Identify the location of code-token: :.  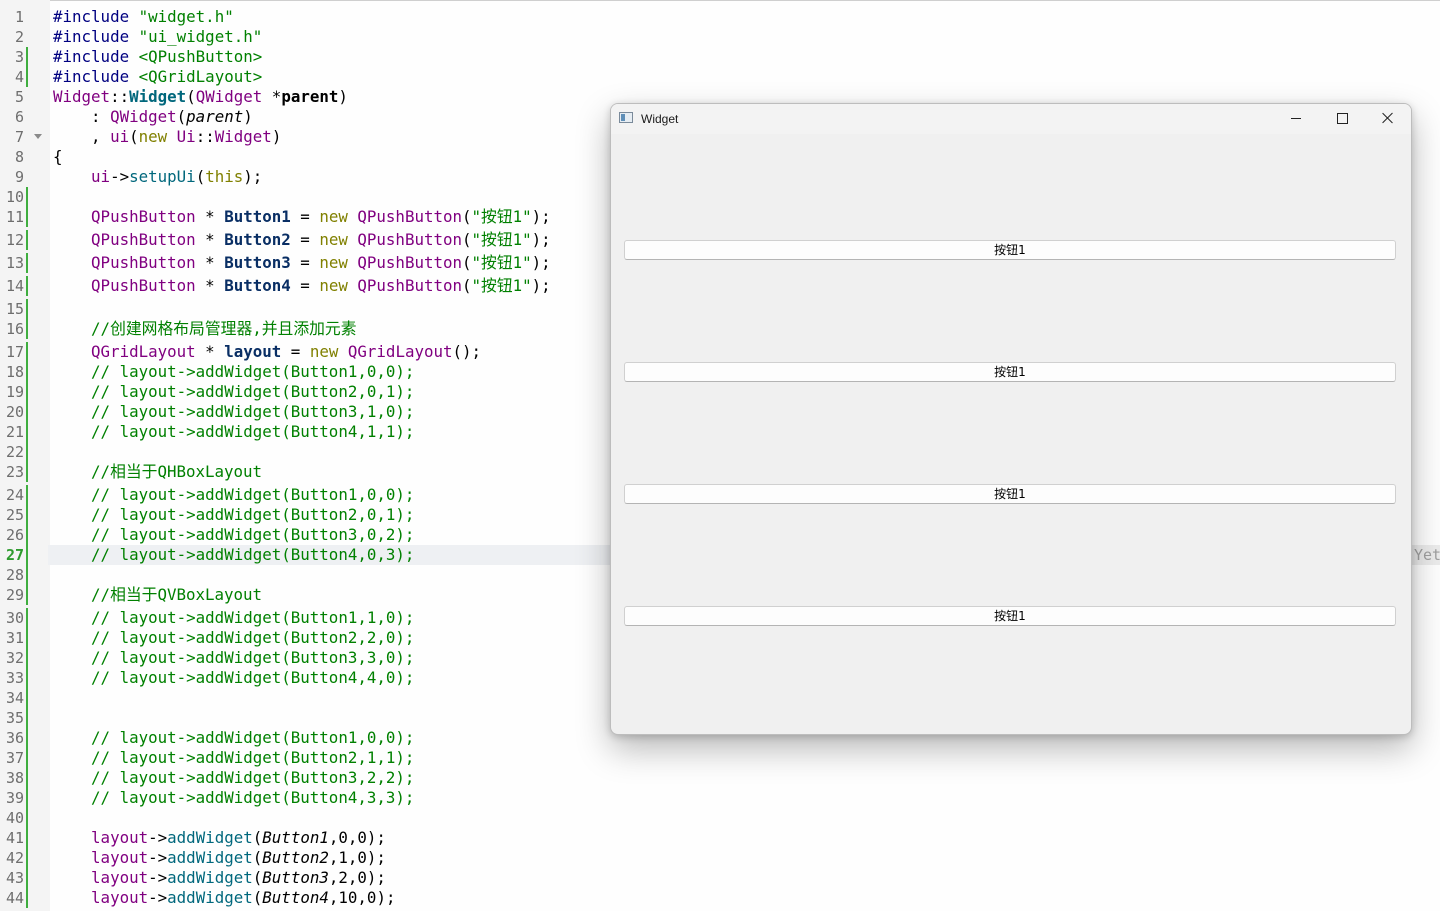
(82, 116).